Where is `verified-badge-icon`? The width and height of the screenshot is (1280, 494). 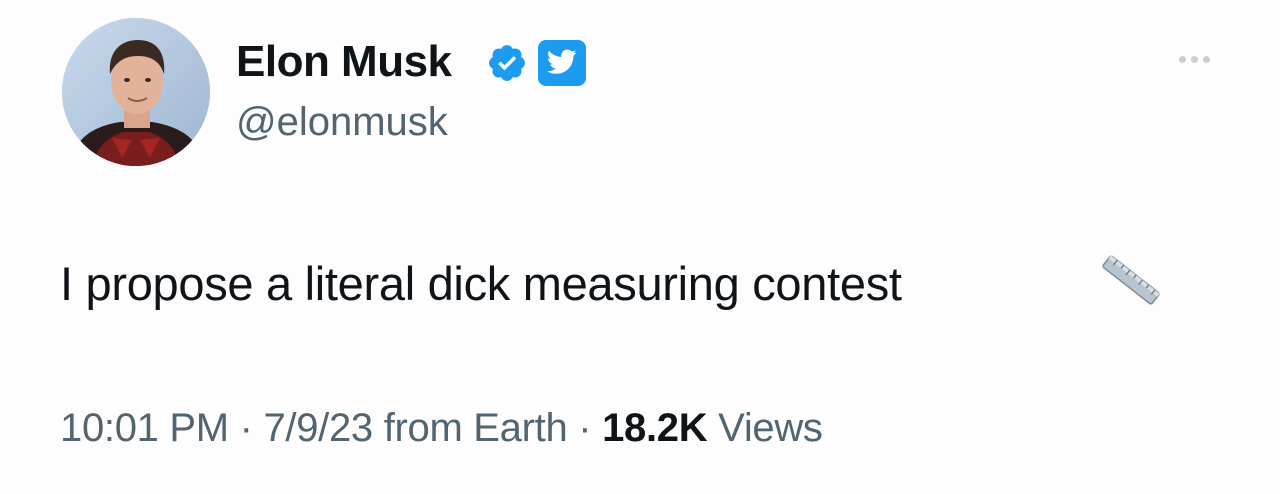 verified-badge-icon is located at coordinates (507, 63).